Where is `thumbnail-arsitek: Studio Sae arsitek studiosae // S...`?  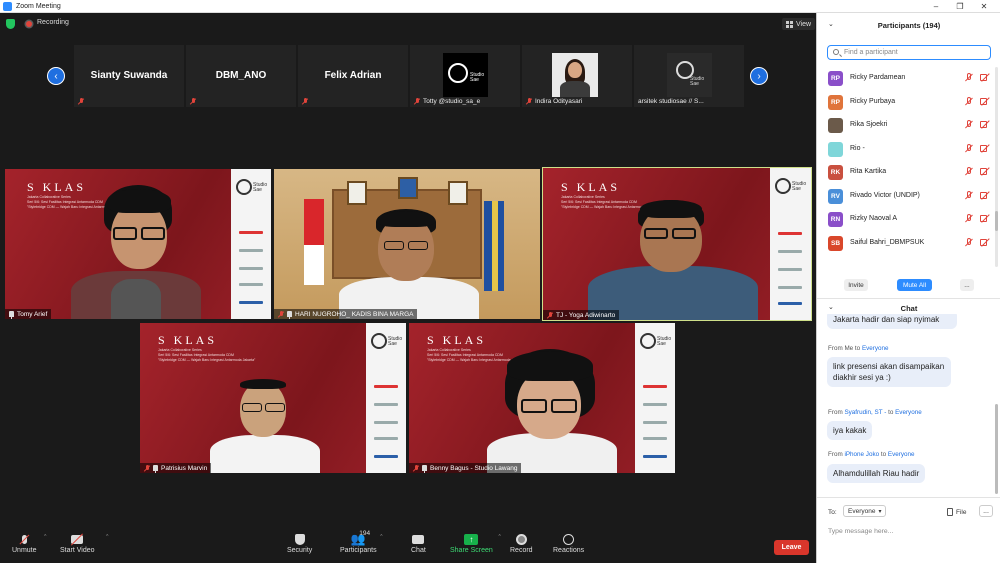
thumbnail-arsitek: Studio Sae arsitek studiosae // S... is located at coordinates (689, 76).